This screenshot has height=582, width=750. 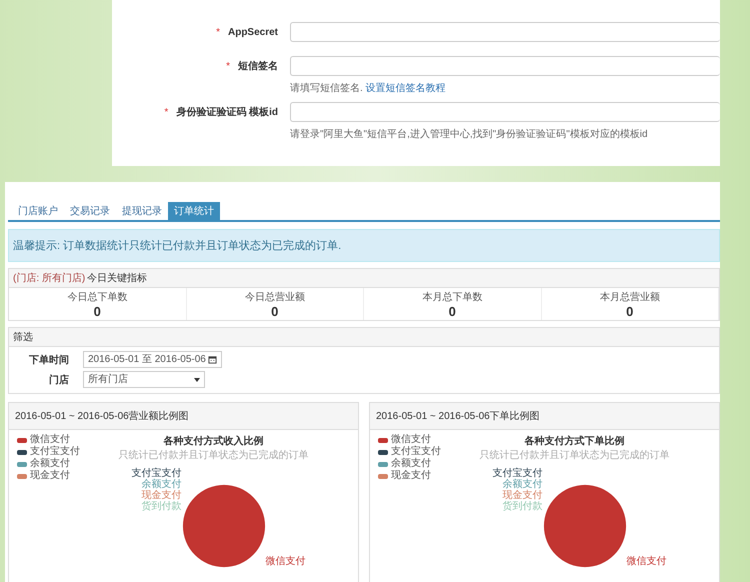 What do you see at coordinates (406, 88) in the screenshot?
I see `tutorial-link: 设置短信签名教程` at bounding box center [406, 88].